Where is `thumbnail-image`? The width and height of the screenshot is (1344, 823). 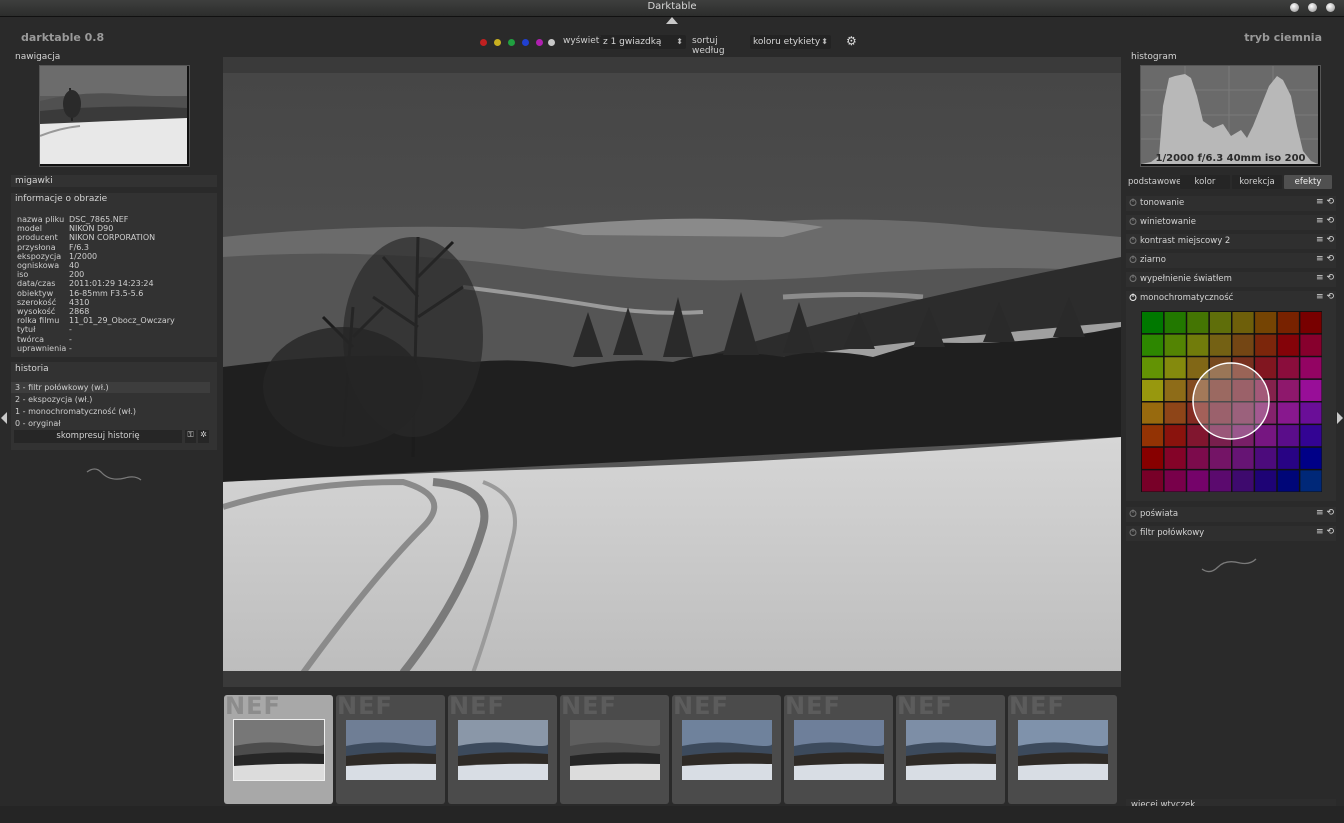
thumbnail-image is located at coordinates (1063, 750).